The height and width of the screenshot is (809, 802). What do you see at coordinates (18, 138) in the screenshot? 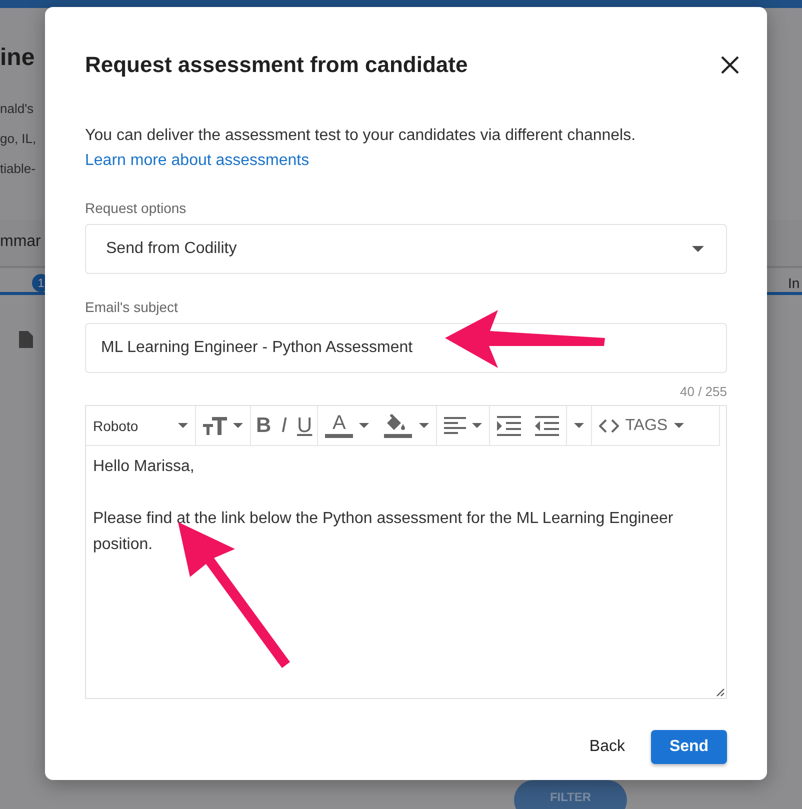
I see `location-text: go, IL,` at bounding box center [18, 138].